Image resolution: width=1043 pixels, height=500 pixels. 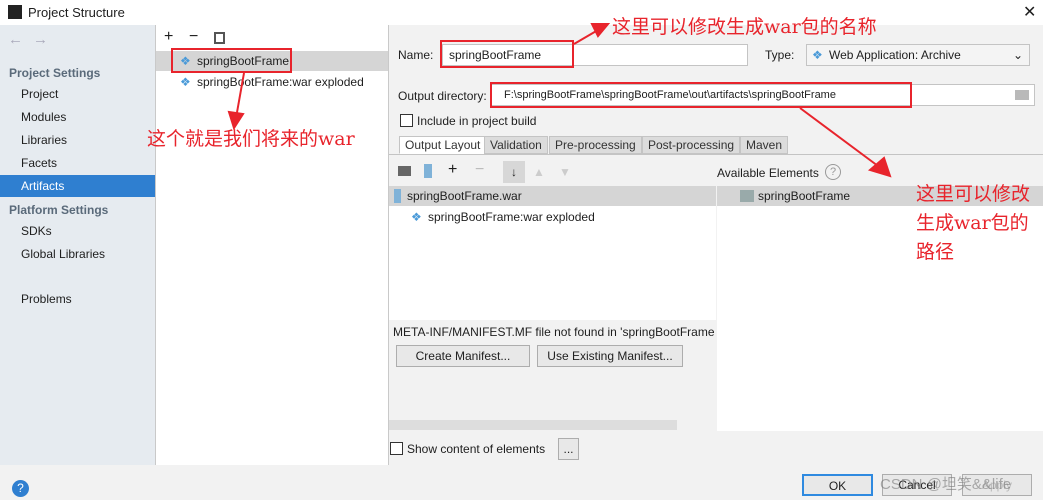 I want to click on annotation-path-text: 这里可以修改生成war包的路径, so click(x=973, y=223).